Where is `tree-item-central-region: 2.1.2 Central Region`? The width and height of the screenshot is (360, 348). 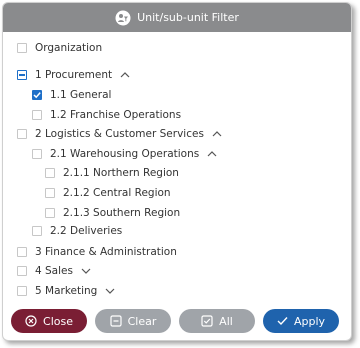
tree-item-central-region: 2.1.2 Central Region is located at coordinates (108, 193).